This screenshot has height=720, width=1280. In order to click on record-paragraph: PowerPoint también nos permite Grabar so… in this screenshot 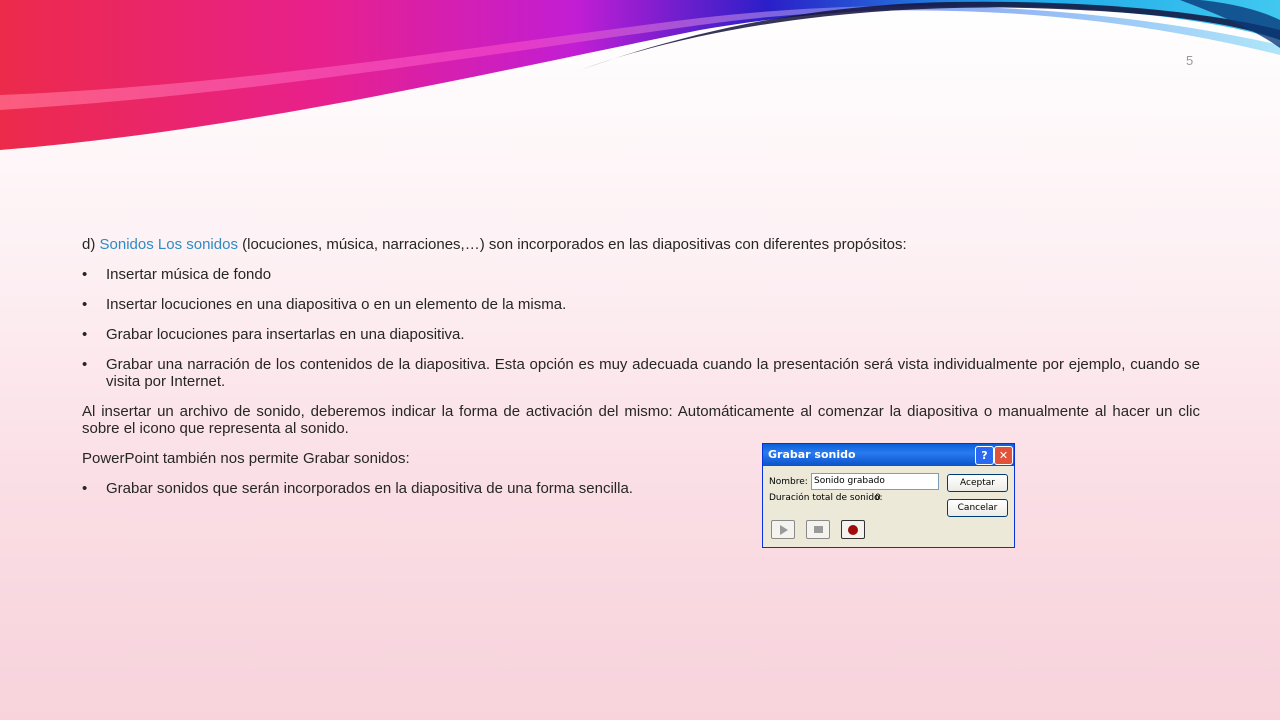, I will do `click(246, 458)`.